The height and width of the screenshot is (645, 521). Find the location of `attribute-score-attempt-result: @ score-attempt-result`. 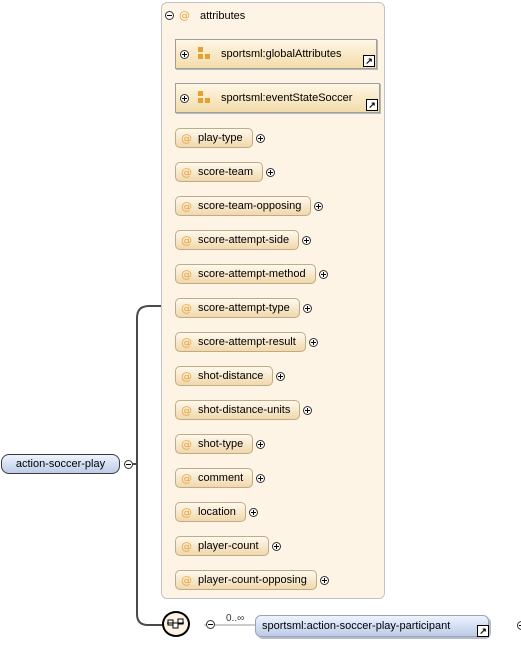

attribute-score-attempt-result: @ score-attempt-result is located at coordinates (246, 342).